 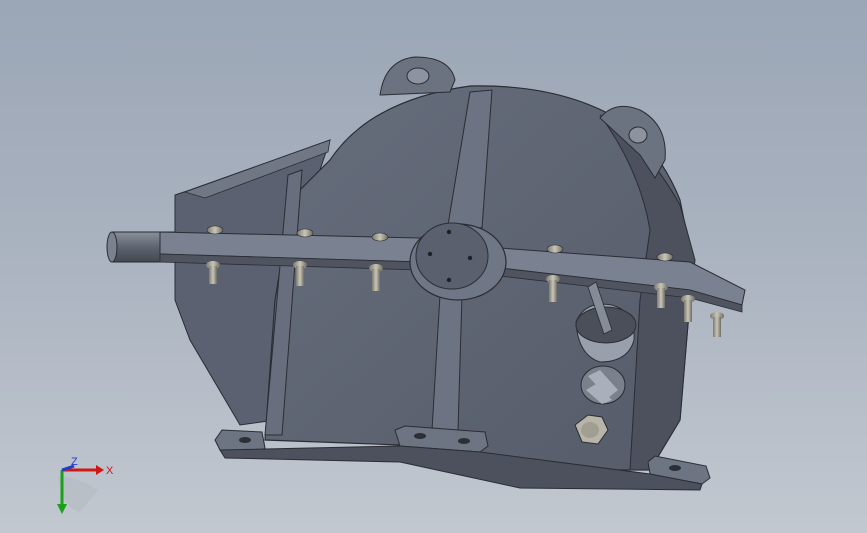 What do you see at coordinates (603, 385) in the screenshot?
I see `sight-glass` at bounding box center [603, 385].